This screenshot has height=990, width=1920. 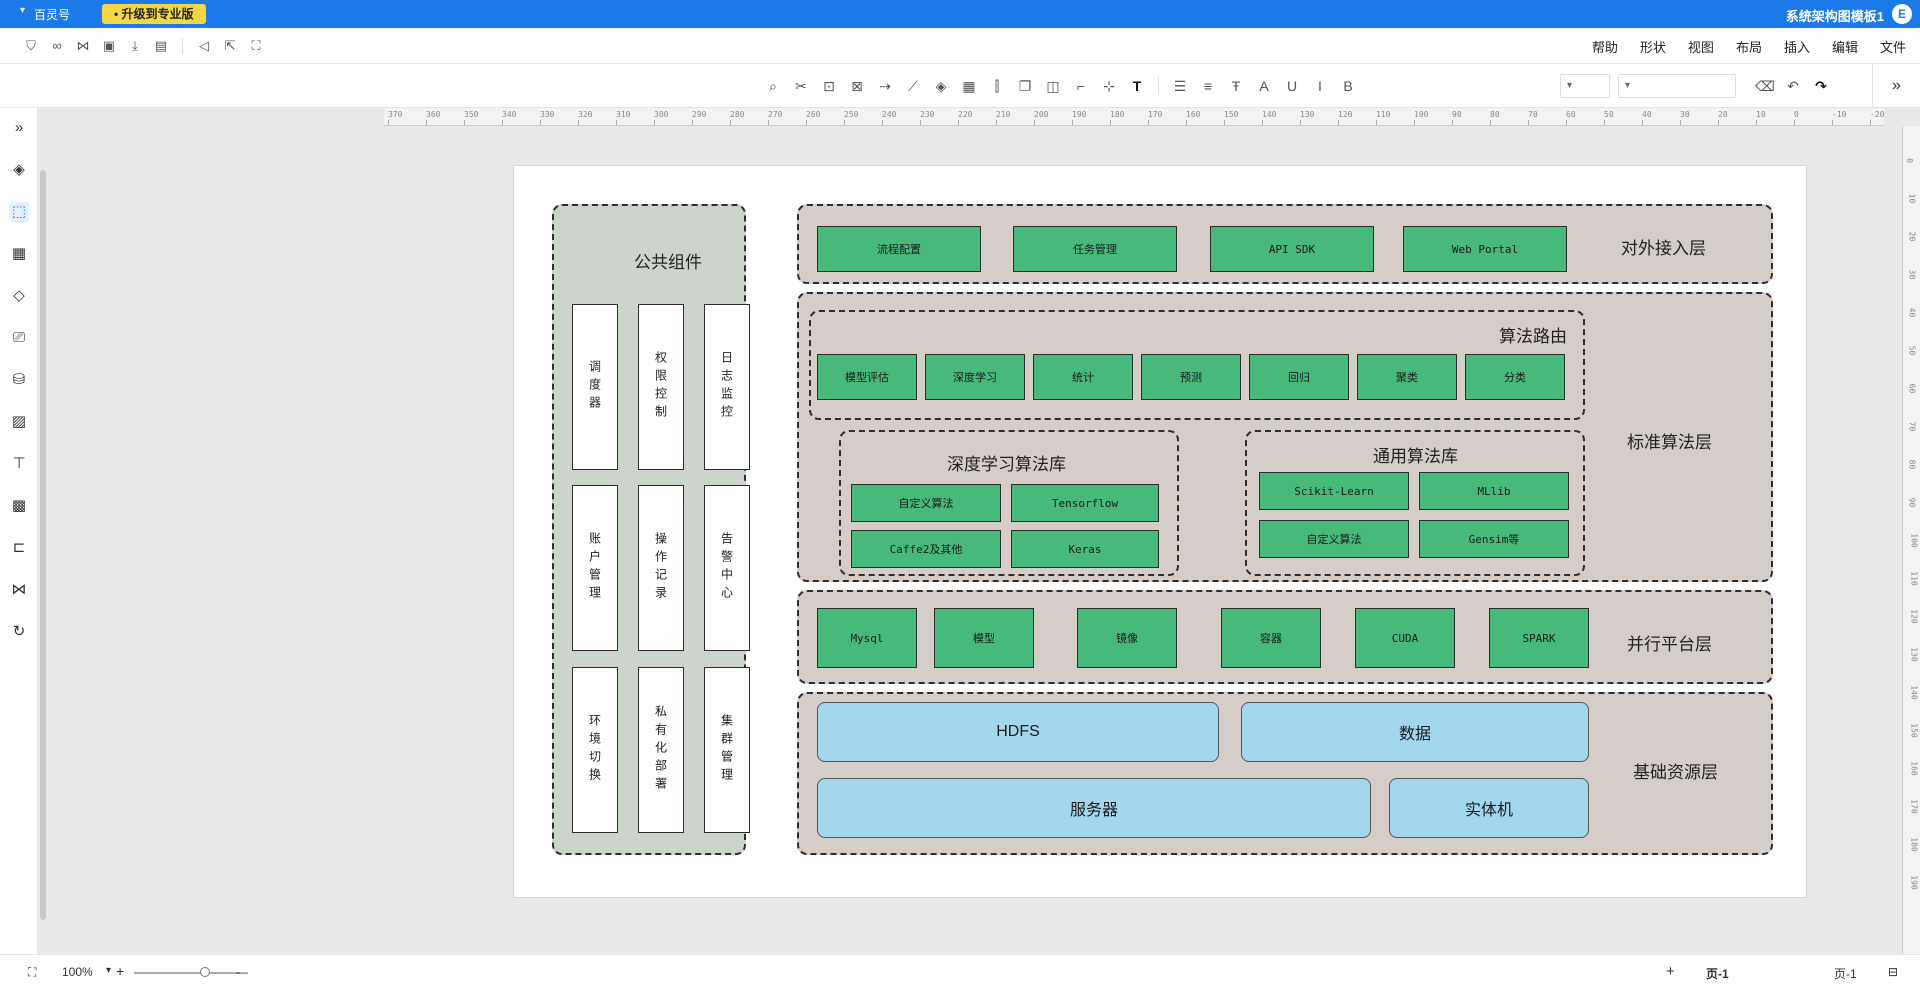 I want to click on component-operation-log: 操作记录, so click(x=661, y=568).